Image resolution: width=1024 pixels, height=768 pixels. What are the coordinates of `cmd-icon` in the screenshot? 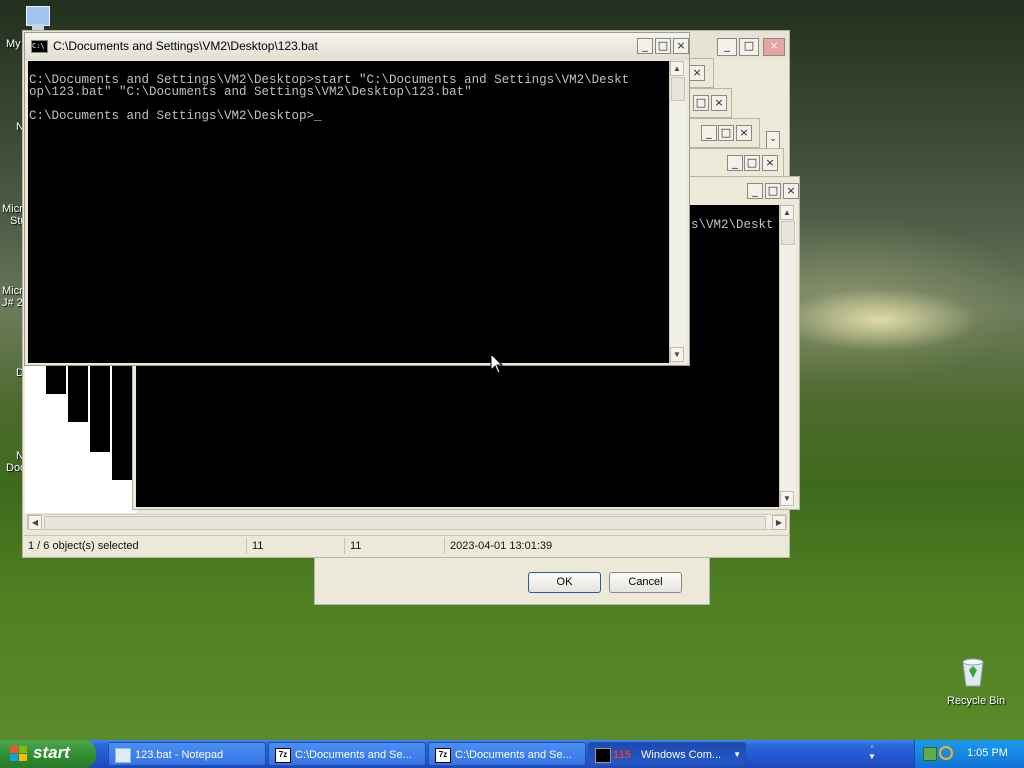 It's located at (603, 755).